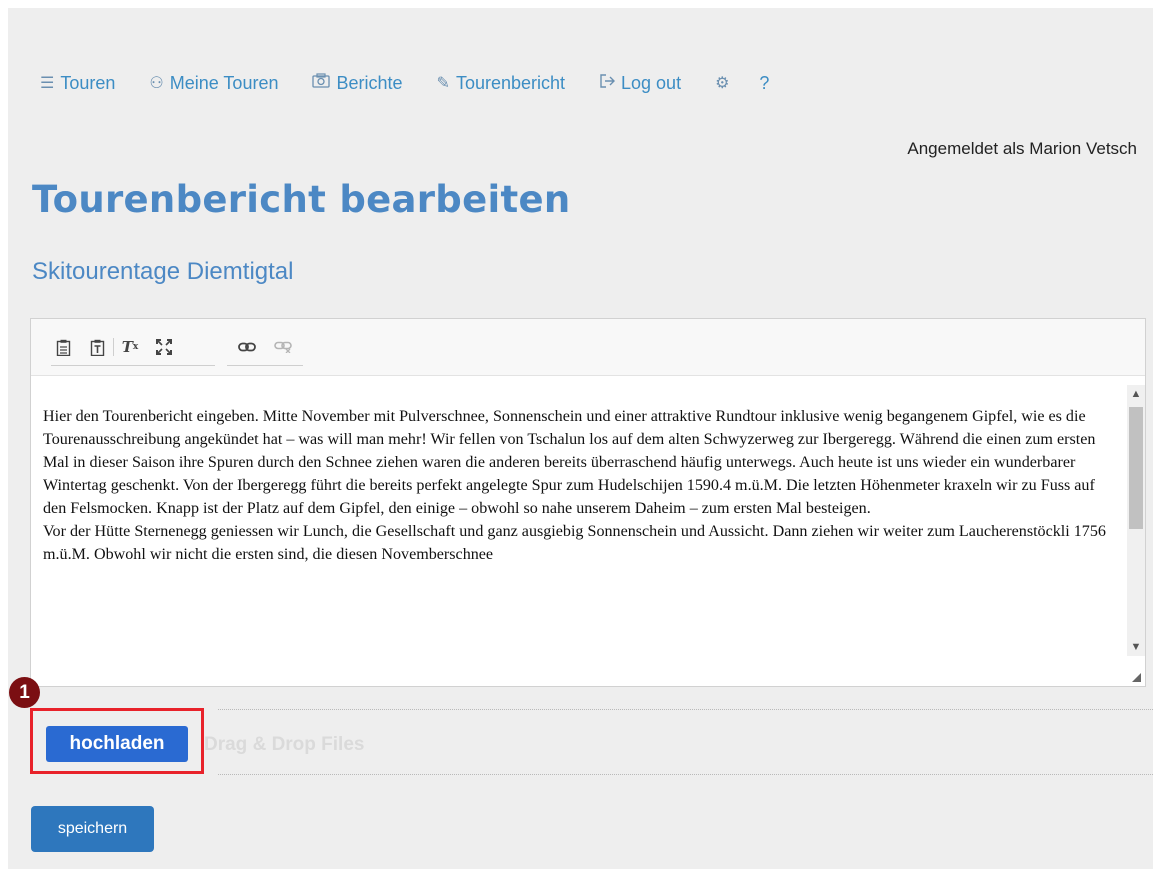 Image resolution: width=1153 pixels, height=869 pixels. What do you see at coordinates (1136, 468) in the screenshot?
I see `scrollbar-thumb` at bounding box center [1136, 468].